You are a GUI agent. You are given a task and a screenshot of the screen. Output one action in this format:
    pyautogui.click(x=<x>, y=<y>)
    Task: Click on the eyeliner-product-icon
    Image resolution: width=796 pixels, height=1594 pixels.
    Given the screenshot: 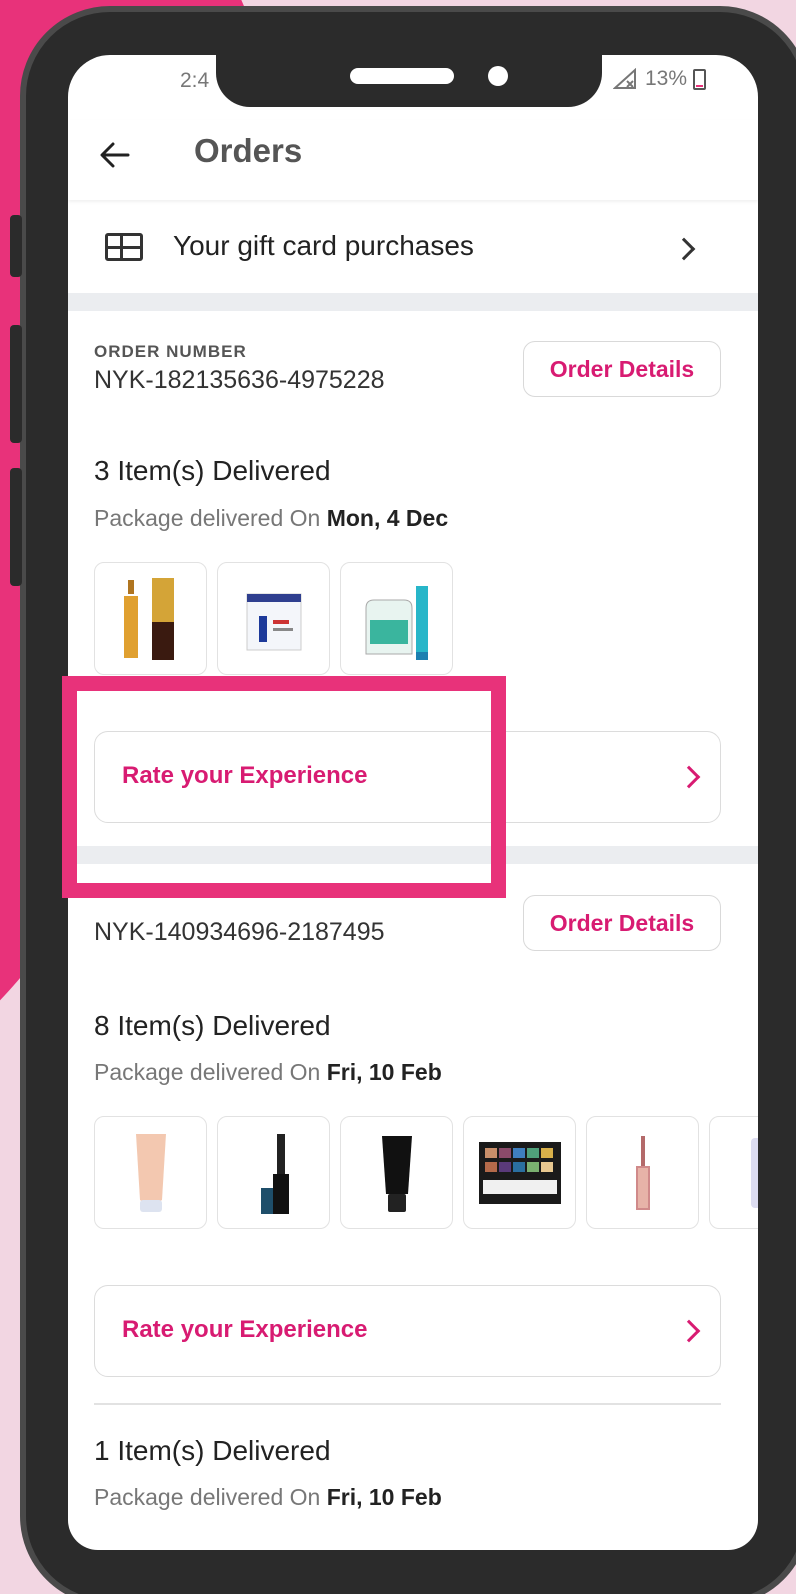 What is the action you would take?
    pyautogui.click(x=274, y=1173)
    